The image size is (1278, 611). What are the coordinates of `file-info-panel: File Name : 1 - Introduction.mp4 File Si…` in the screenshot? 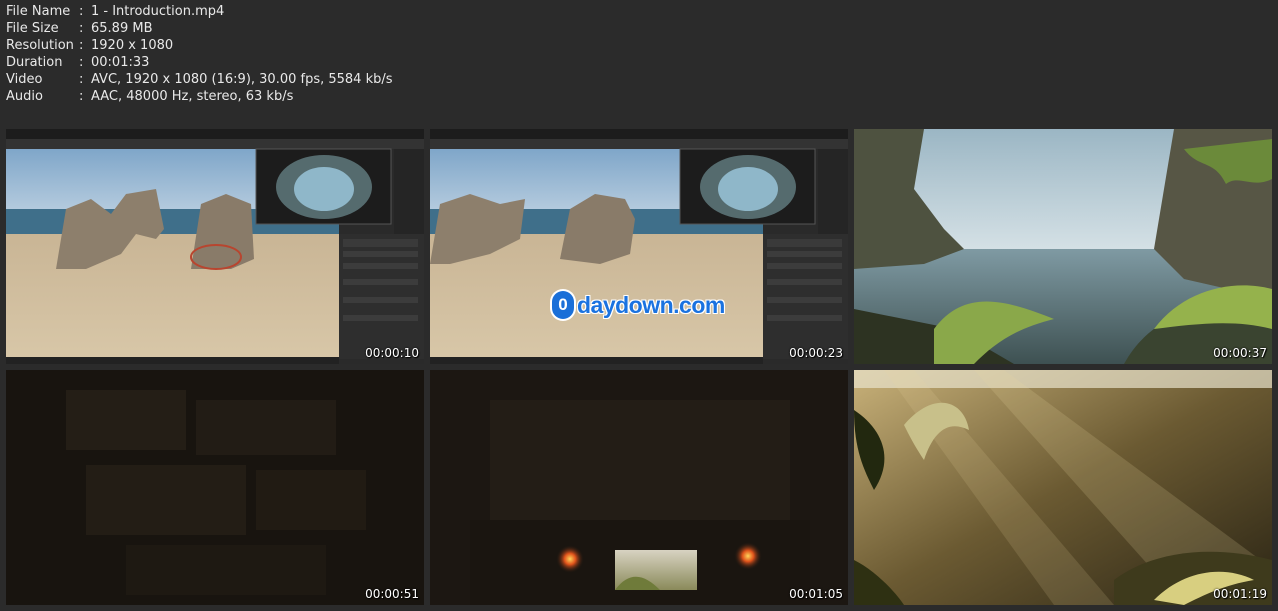 It's located at (199, 54).